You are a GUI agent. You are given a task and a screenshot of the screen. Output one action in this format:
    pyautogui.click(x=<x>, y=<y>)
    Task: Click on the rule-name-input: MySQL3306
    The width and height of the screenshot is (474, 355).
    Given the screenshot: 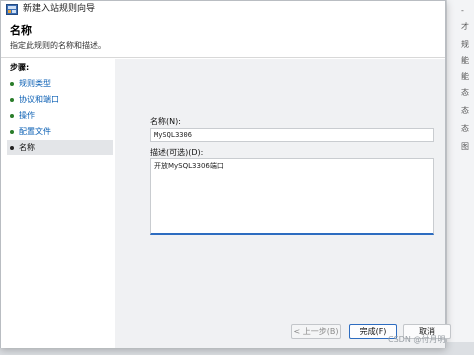 What is the action you would take?
    pyautogui.click(x=292, y=135)
    